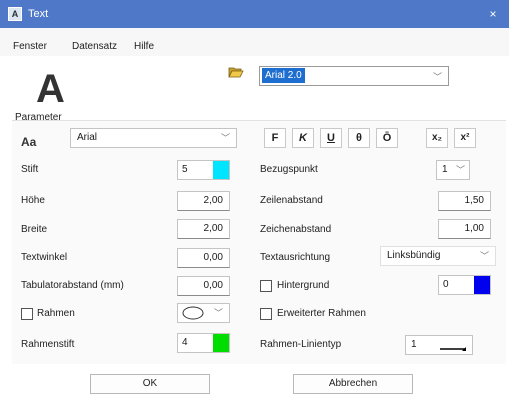 The width and height of the screenshot is (509, 394). Describe the element at coordinates (144, 46) in the screenshot. I see `menu-hilfe: Hilfe` at that location.